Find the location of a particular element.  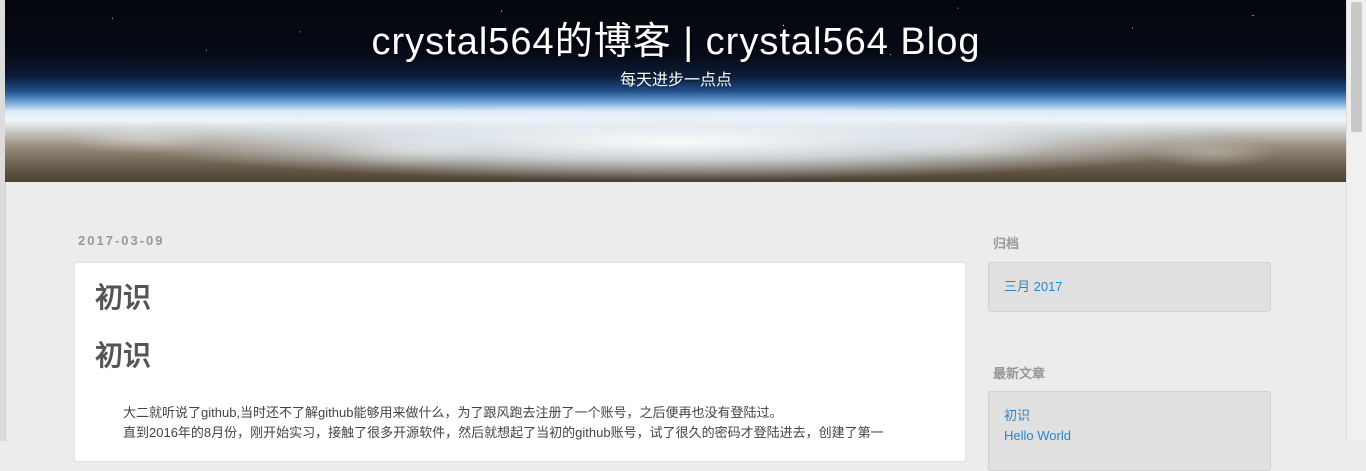

archive-widget-title: 归档 is located at coordinates (1006, 243).